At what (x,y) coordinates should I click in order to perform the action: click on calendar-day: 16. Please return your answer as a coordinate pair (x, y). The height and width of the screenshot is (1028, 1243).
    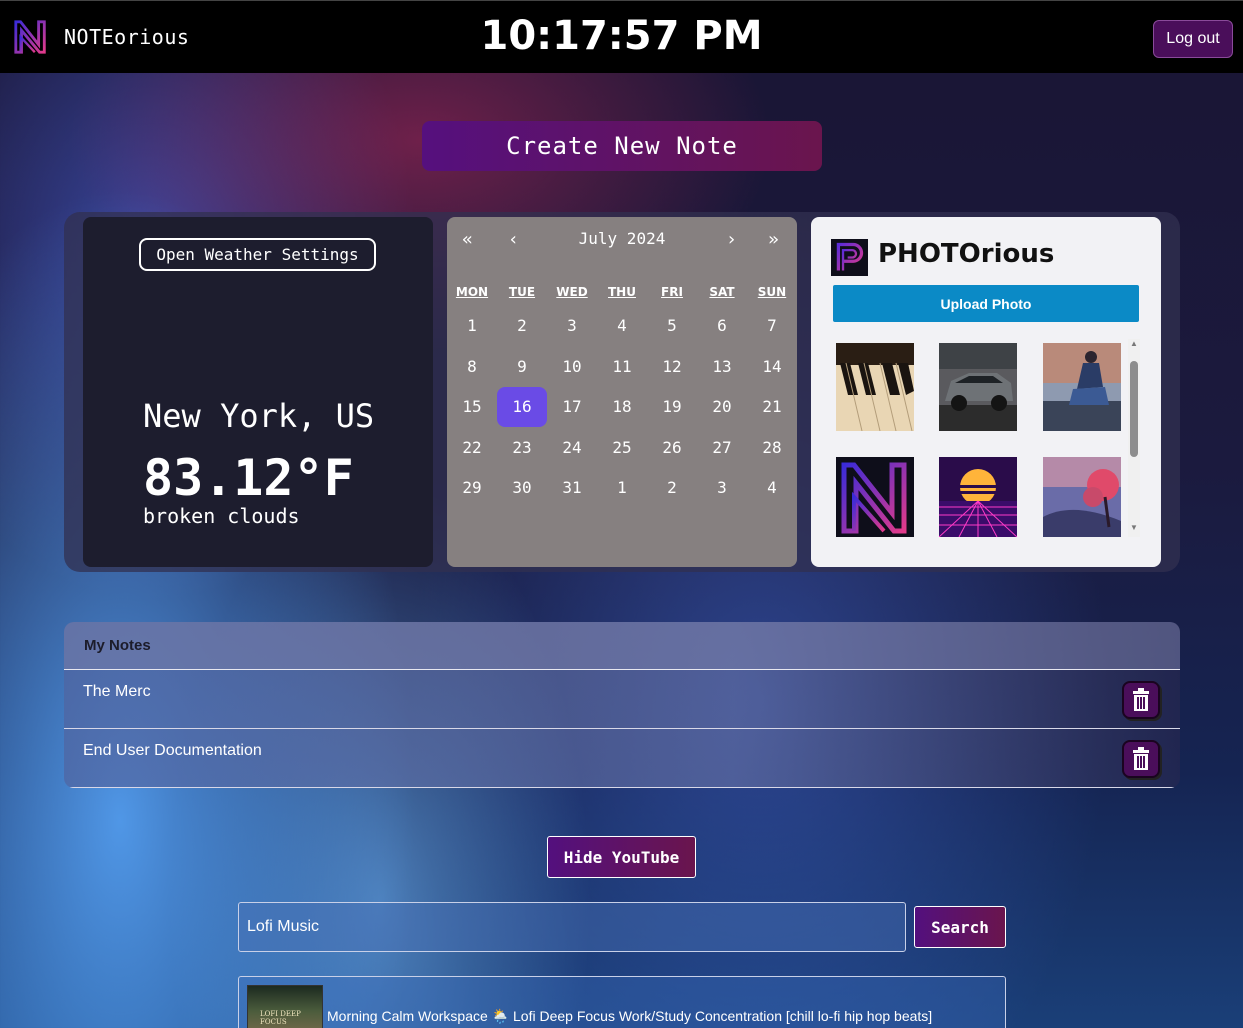
    Looking at the image, I should click on (522, 407).